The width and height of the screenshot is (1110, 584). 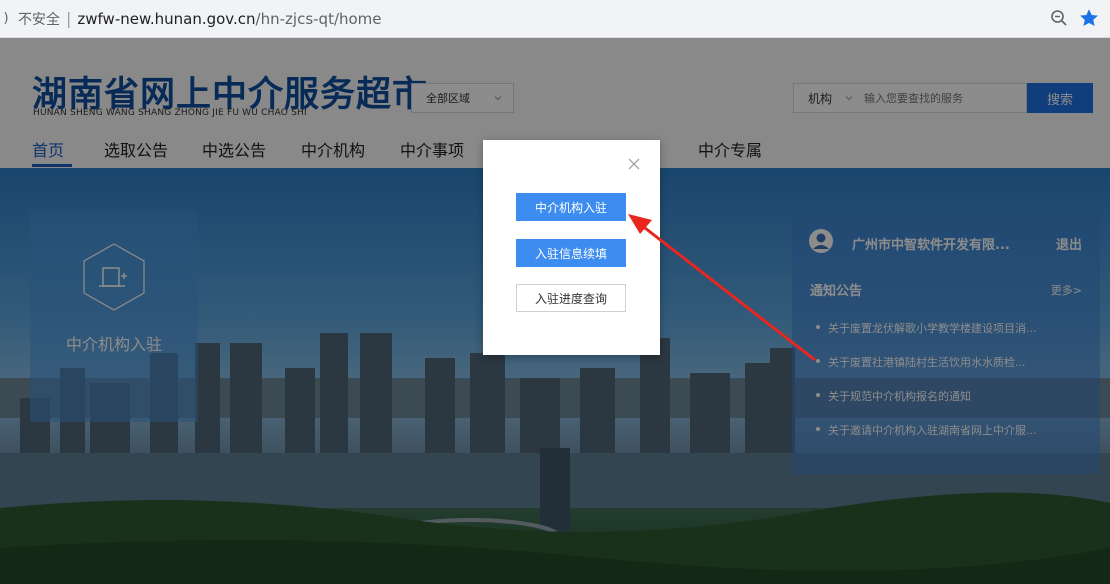 I want to click on back-glyph: ), so click(x=6, y=18).